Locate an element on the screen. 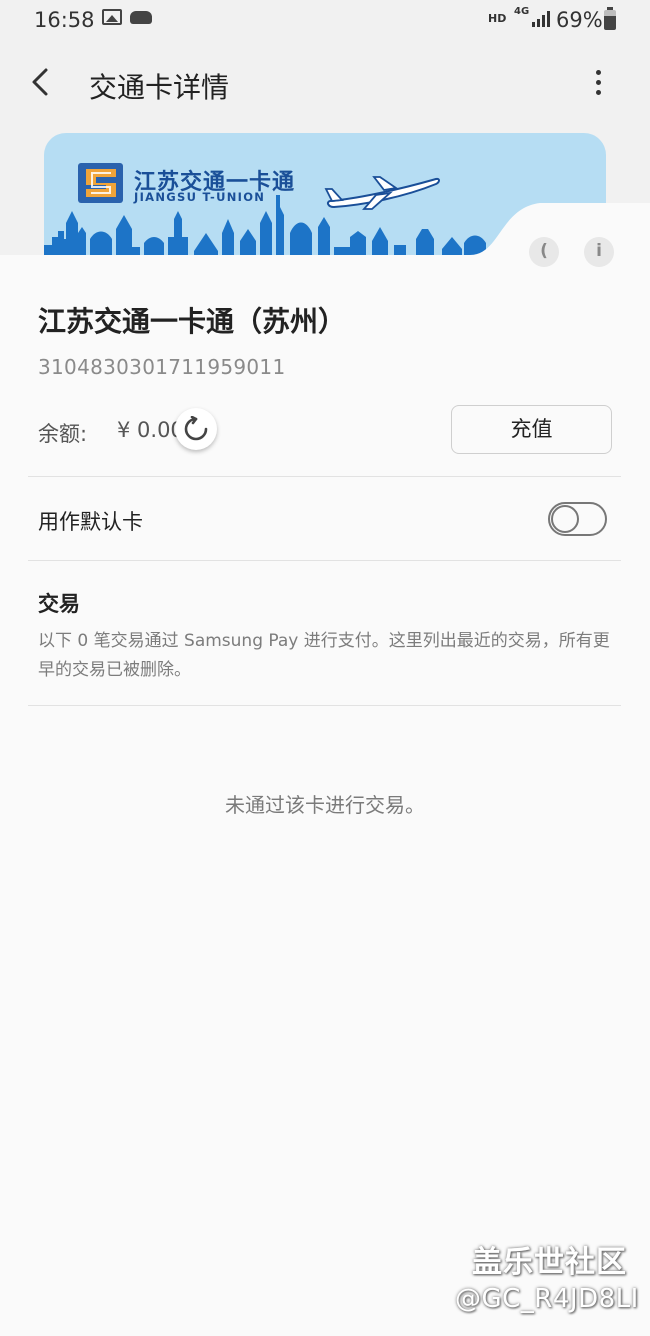 Image resolution: width=650 pixels, height=1336 pixels. signal-icon is located at coordinates (542, 19).